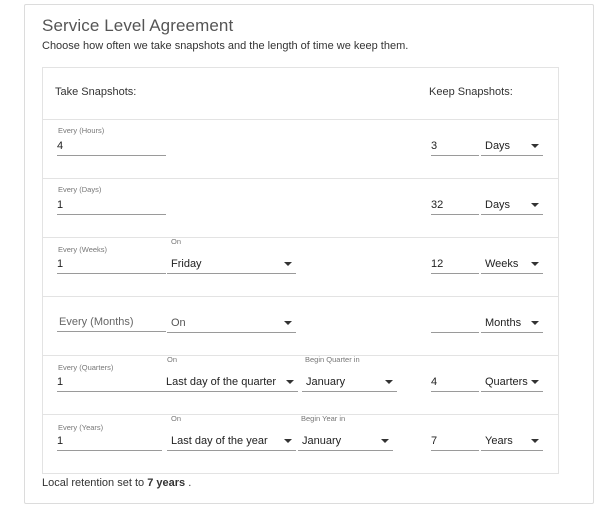 The height and width of the screenshot is (511, 600). What do you see at coordinates (349, 383) in the screenshot?
I see `quarters-begin-select: January` at bounding box center [349, 383].